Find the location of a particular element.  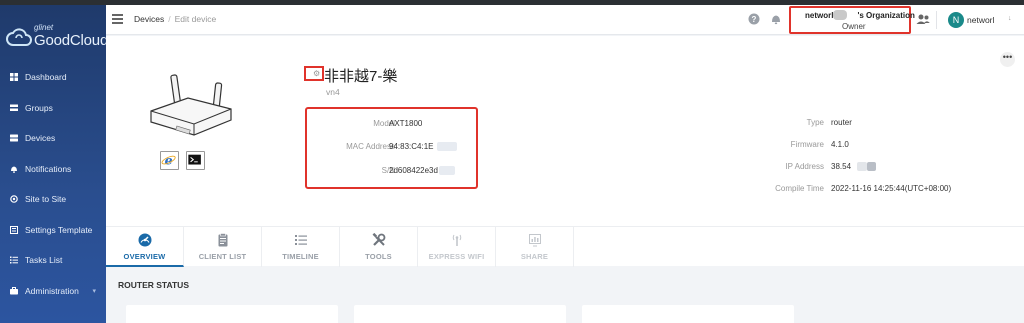

more-options-button: ••• is located at coordinates (1007, 59).